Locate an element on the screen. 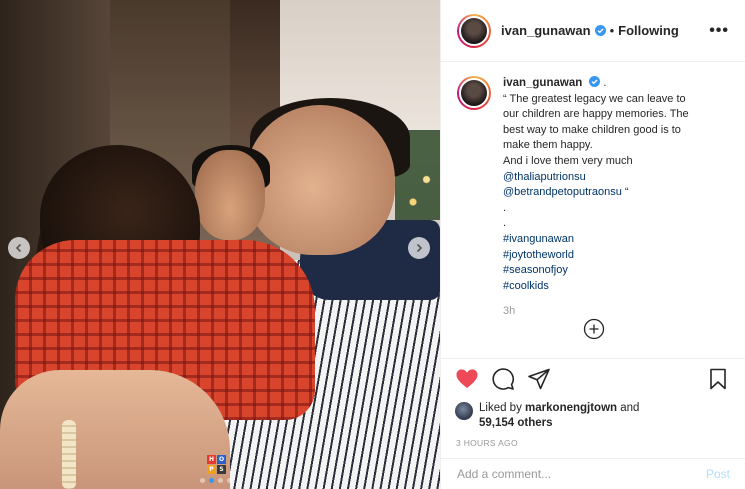  post-timestamp: 3 HOURS AGO is located at coordinates (593, 443).